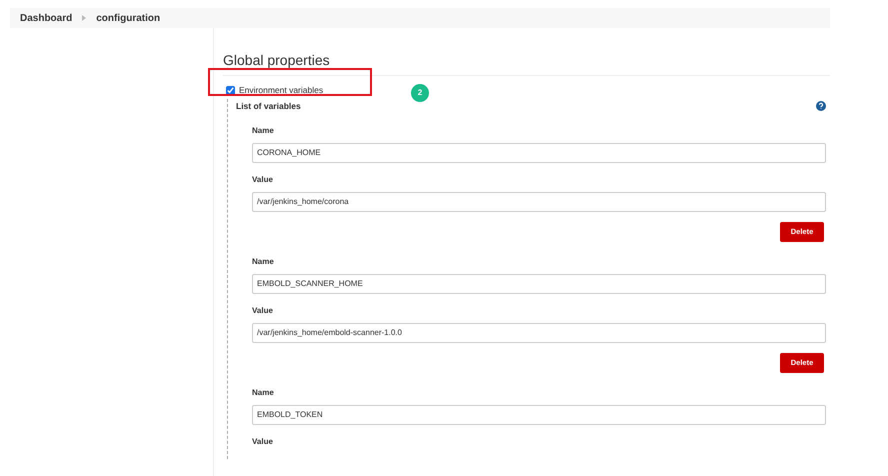  Describe the element at coordinates (420, 93) in the screenshot. I see `step-badge: 2` at that location.